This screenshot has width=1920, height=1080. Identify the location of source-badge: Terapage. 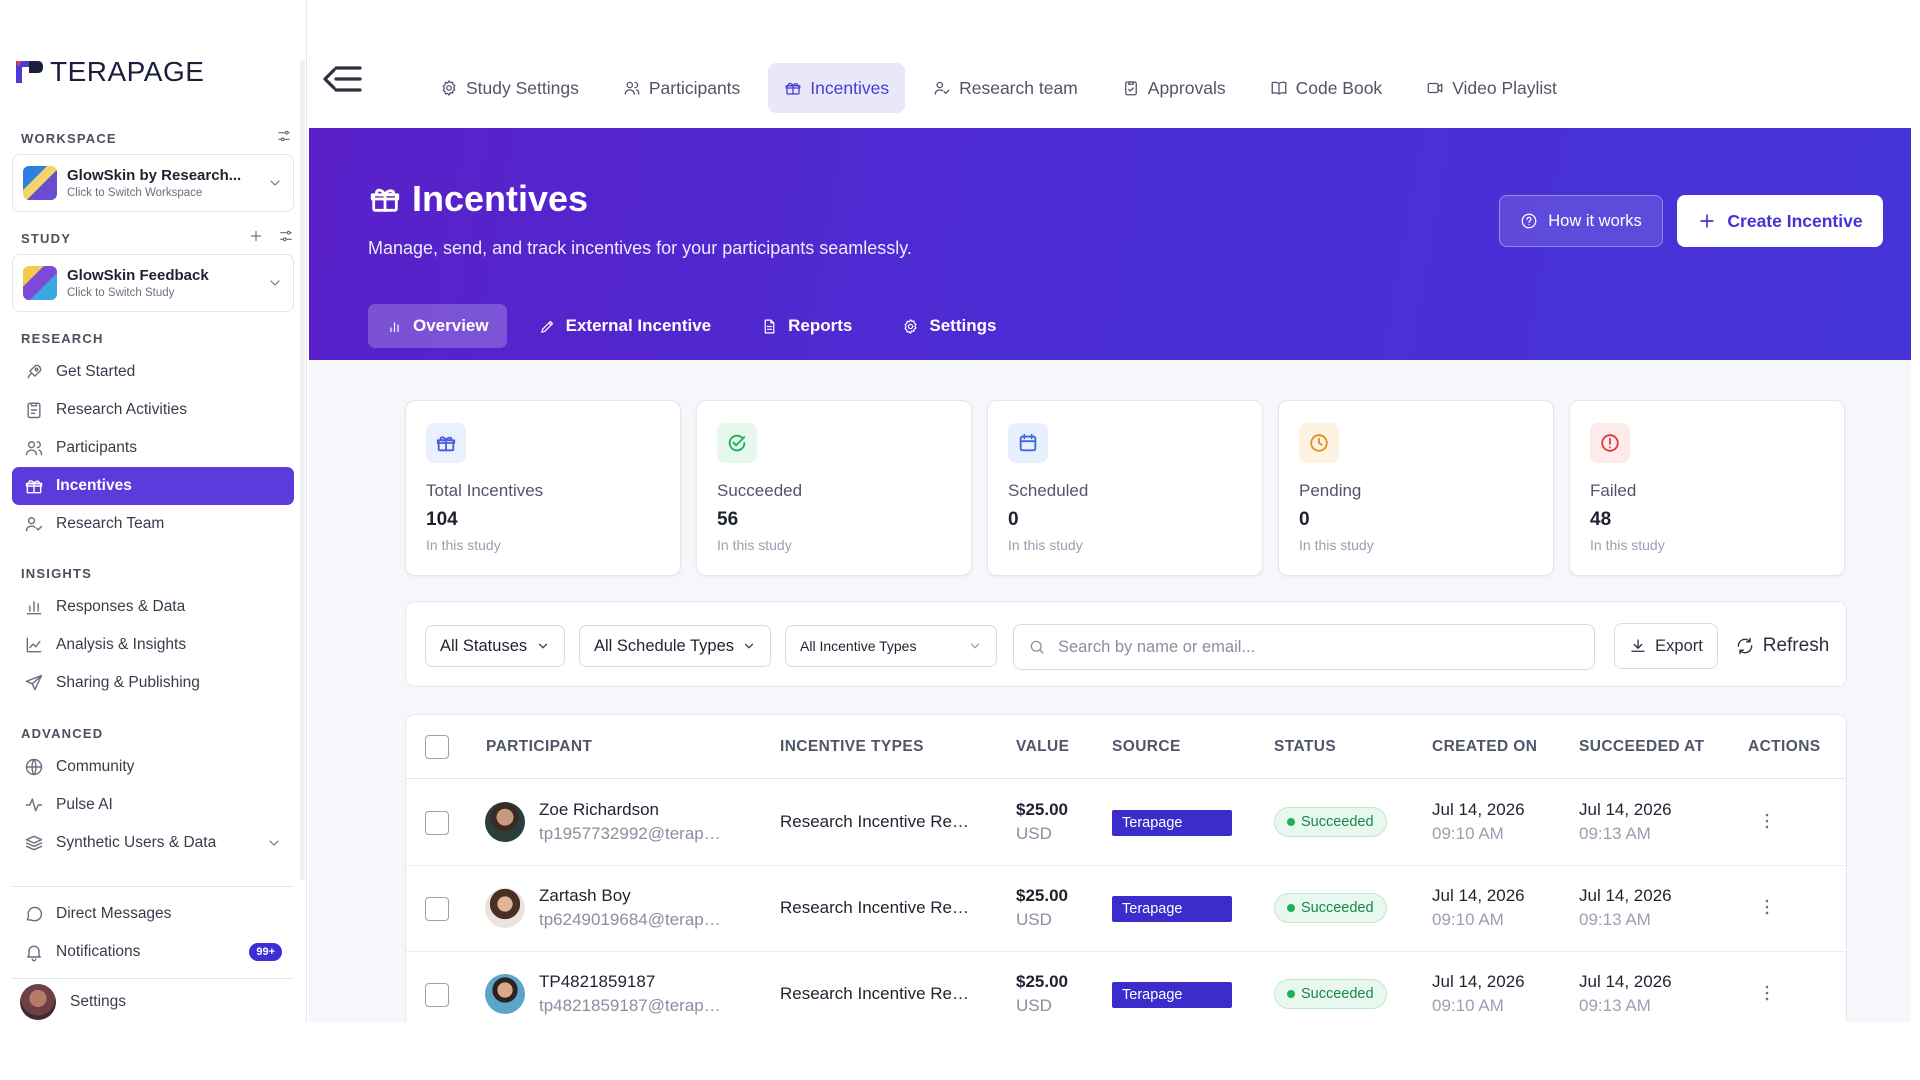
(1172, 823).